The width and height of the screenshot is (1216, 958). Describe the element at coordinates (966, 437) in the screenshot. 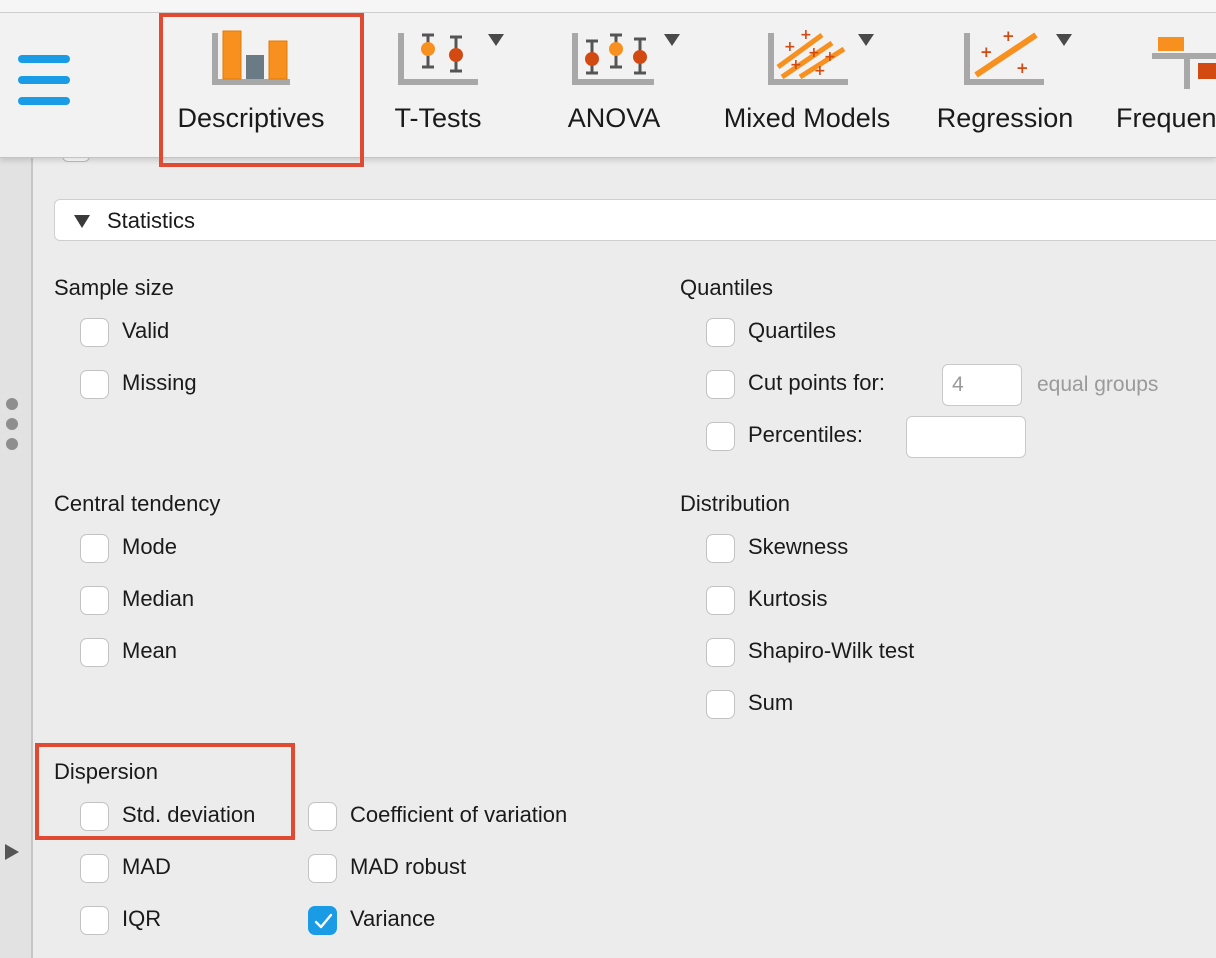

I see `percentiles-input` at that location.